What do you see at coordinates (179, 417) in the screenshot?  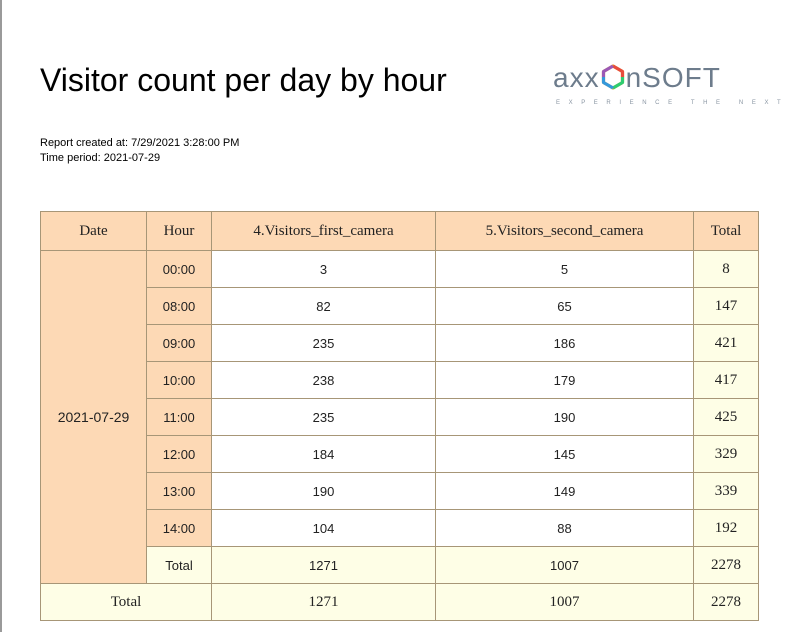 I see `hour-cell: 11:00` at bounding box center [179, 417].